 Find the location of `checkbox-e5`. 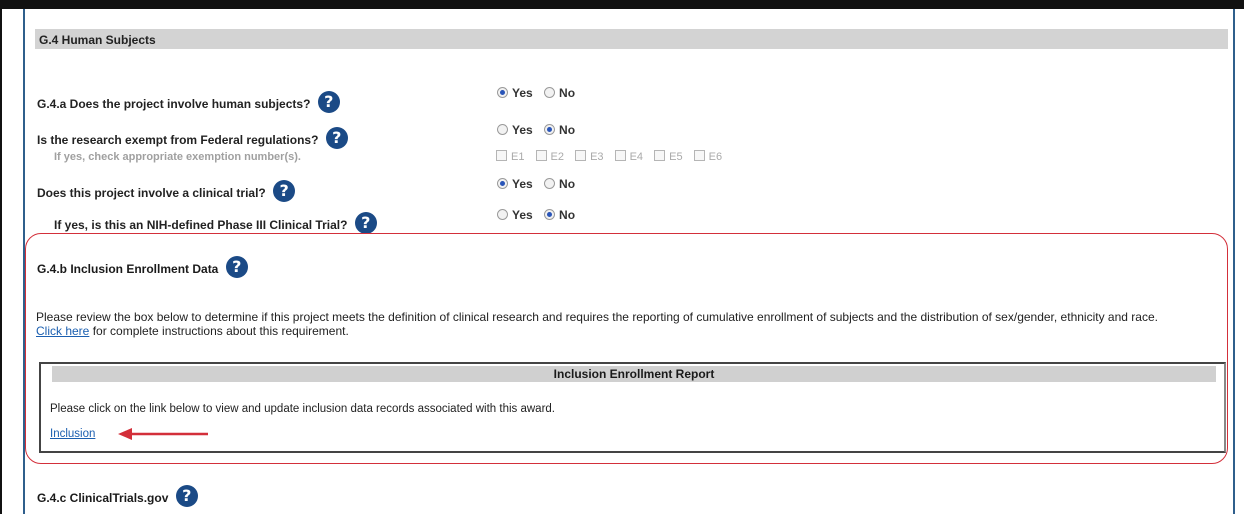

checkbox-e5 is located at coordinates (660, 155).